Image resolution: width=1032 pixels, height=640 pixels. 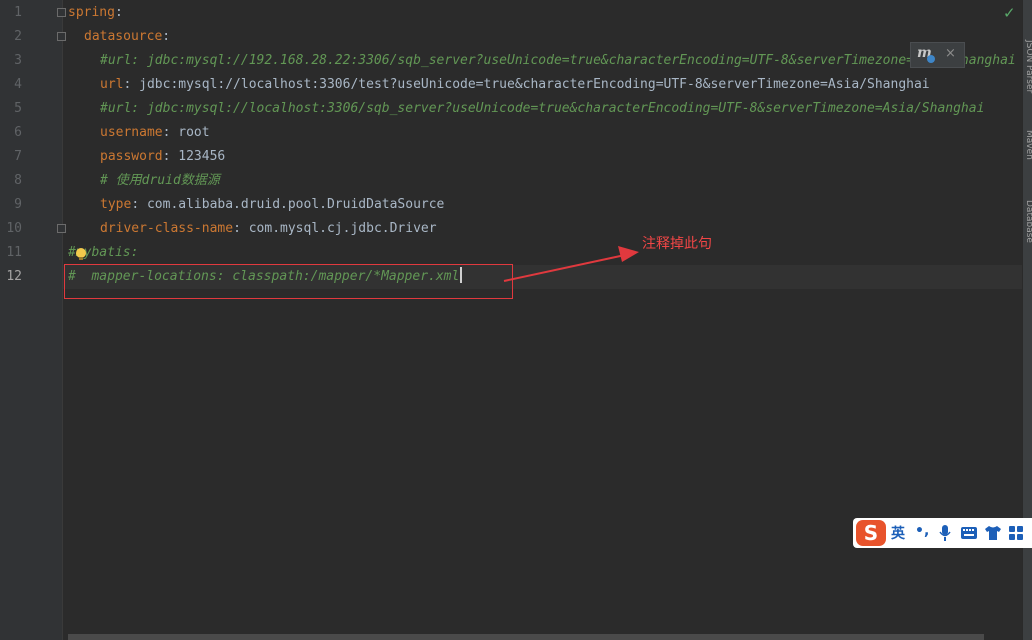 I want to click on yaml-key: spring, so click(x=91, y=12).